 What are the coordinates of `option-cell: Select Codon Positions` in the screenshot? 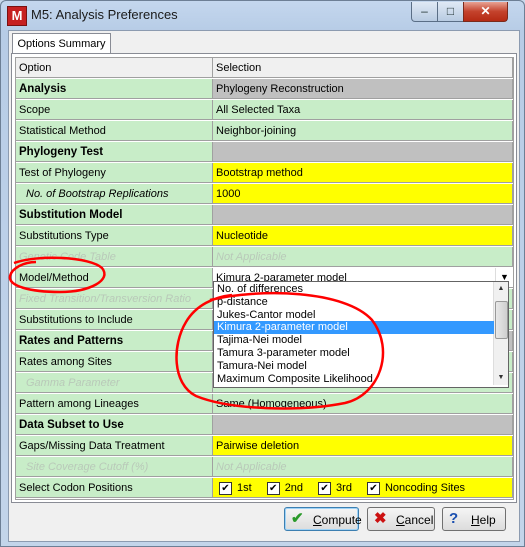 It's located at (114, 488).